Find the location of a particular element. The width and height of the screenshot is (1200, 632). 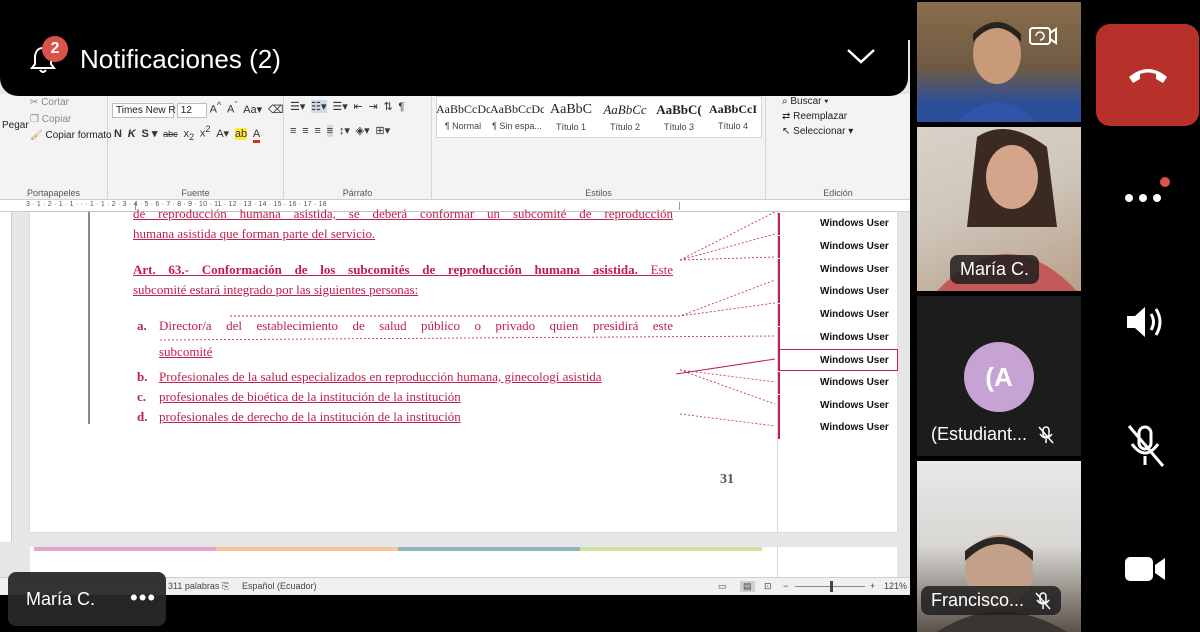

speaker-icon is located at coordinates (1145, 322).